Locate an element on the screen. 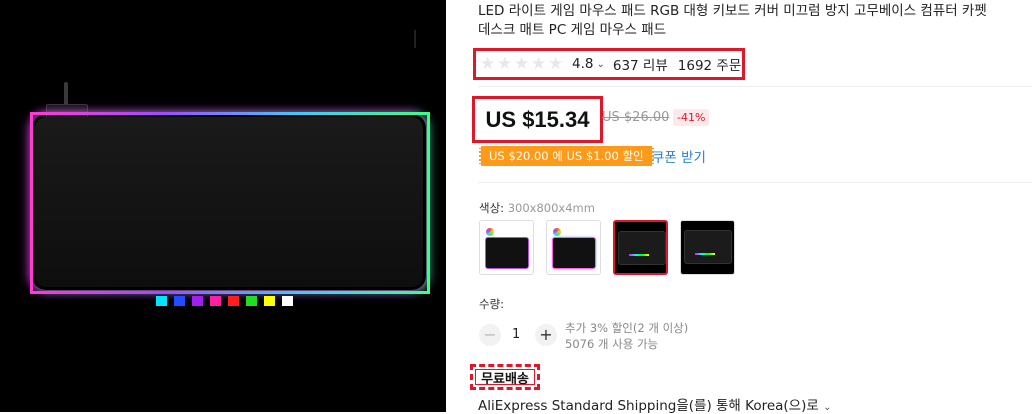 This screenshot has width=1032, height=414. free-shipping-badge: 무료배송 is located at coordinates (505, 377).